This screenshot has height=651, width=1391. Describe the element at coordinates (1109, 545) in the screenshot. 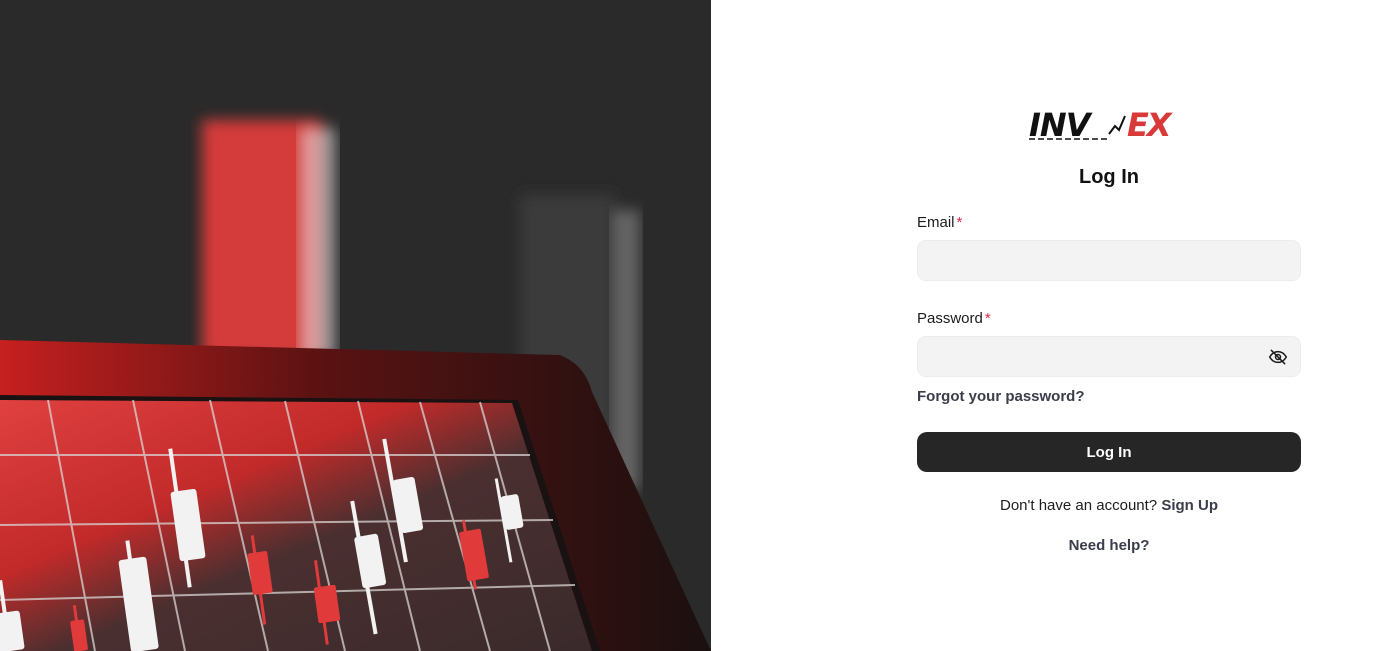

I see `need-help-link: Need help?` at that location.